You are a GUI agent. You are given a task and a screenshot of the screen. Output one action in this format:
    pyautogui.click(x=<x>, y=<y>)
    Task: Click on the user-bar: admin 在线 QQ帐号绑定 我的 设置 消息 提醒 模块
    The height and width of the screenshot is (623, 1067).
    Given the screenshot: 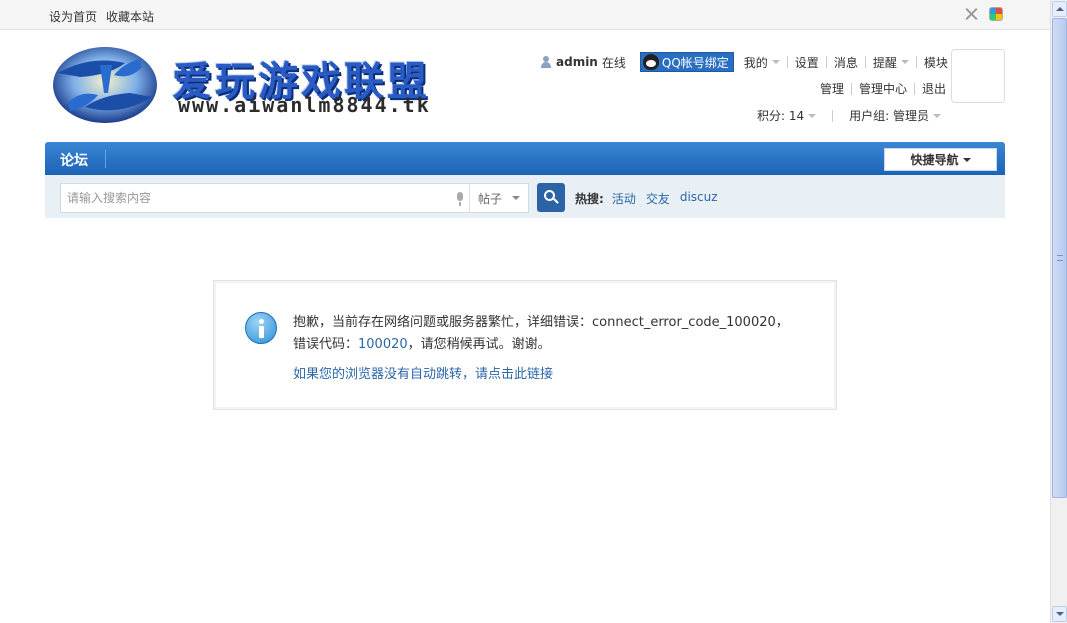 What is the action you would take?
    pyautogui.click(x=744, y=62)
    